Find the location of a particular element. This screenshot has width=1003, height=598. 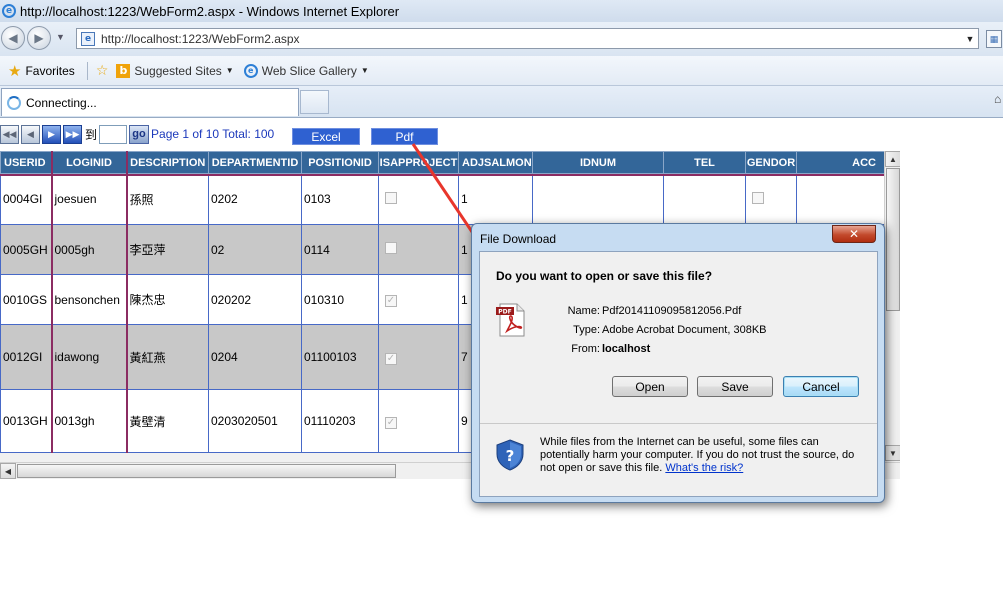

web-slice-gallery-label: Web Slice Gallery is located at coordinates (309, 70).